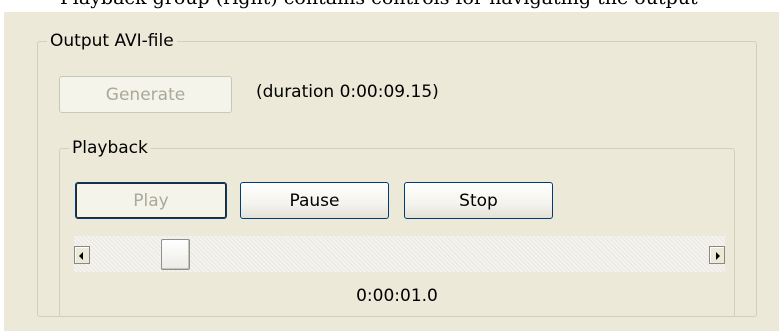 The height and width of the screenshot is (331, 779). What do you see at coordinates (347, 92) in the screenshot?
I see `duration-label: (duration 0:00:09.15)` at bounding box center [347, 92].